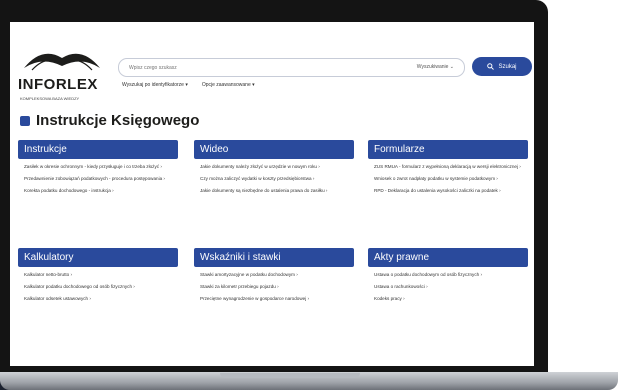  What do you see at coordinates (155, 85) in the screenshot?
I see `search-by-id-link: Wyszukaj po identyfikatorze ▾` at bounding box center [155, 85].